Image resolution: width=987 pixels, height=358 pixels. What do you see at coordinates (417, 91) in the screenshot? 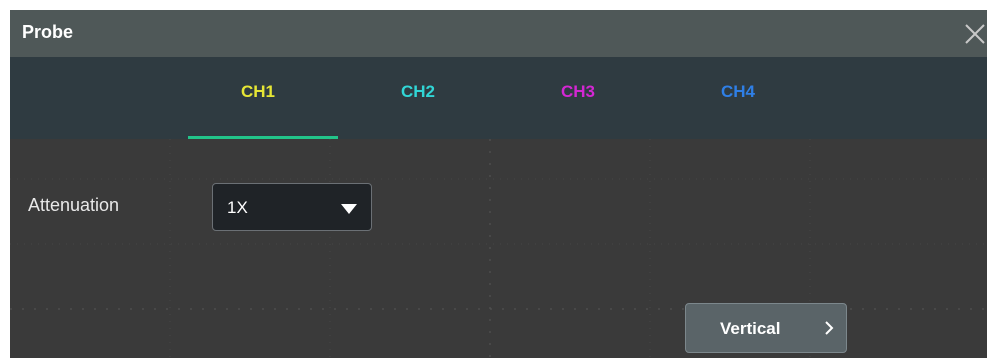
I see `tab-ch2-label: CH2` at bounding box center [417, 91].